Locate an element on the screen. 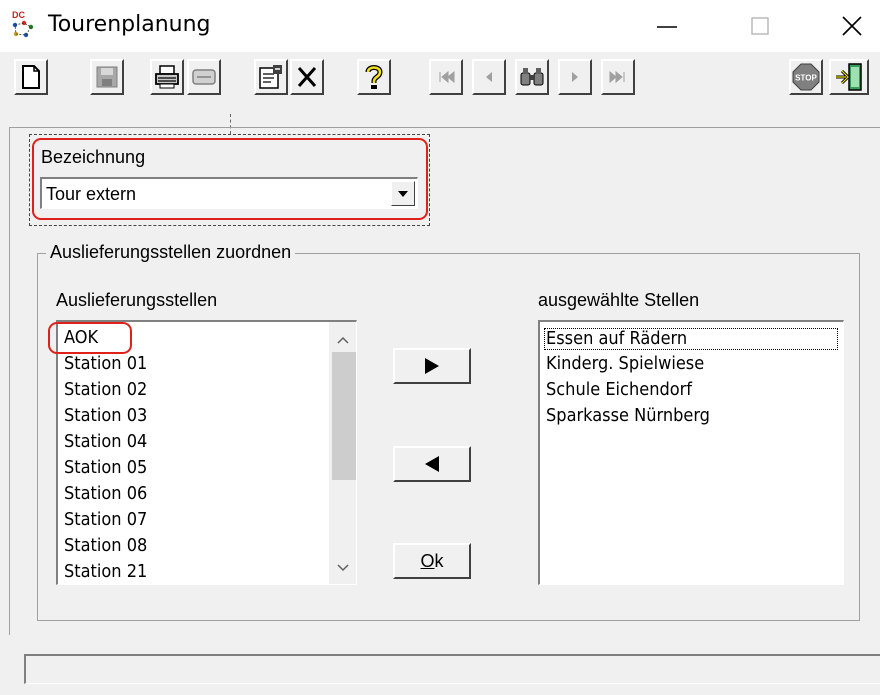 The height and width of the screenshot is (695, 880). scroll-down-icon is located at coordinates (343, 568).